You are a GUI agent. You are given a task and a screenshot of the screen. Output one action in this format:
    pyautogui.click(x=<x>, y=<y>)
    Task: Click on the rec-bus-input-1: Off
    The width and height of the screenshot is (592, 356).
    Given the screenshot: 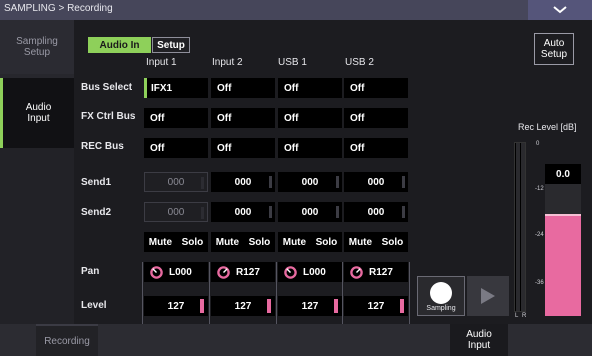 What is the action you would take?
    pyautogui.click(x=176, y=148)
    